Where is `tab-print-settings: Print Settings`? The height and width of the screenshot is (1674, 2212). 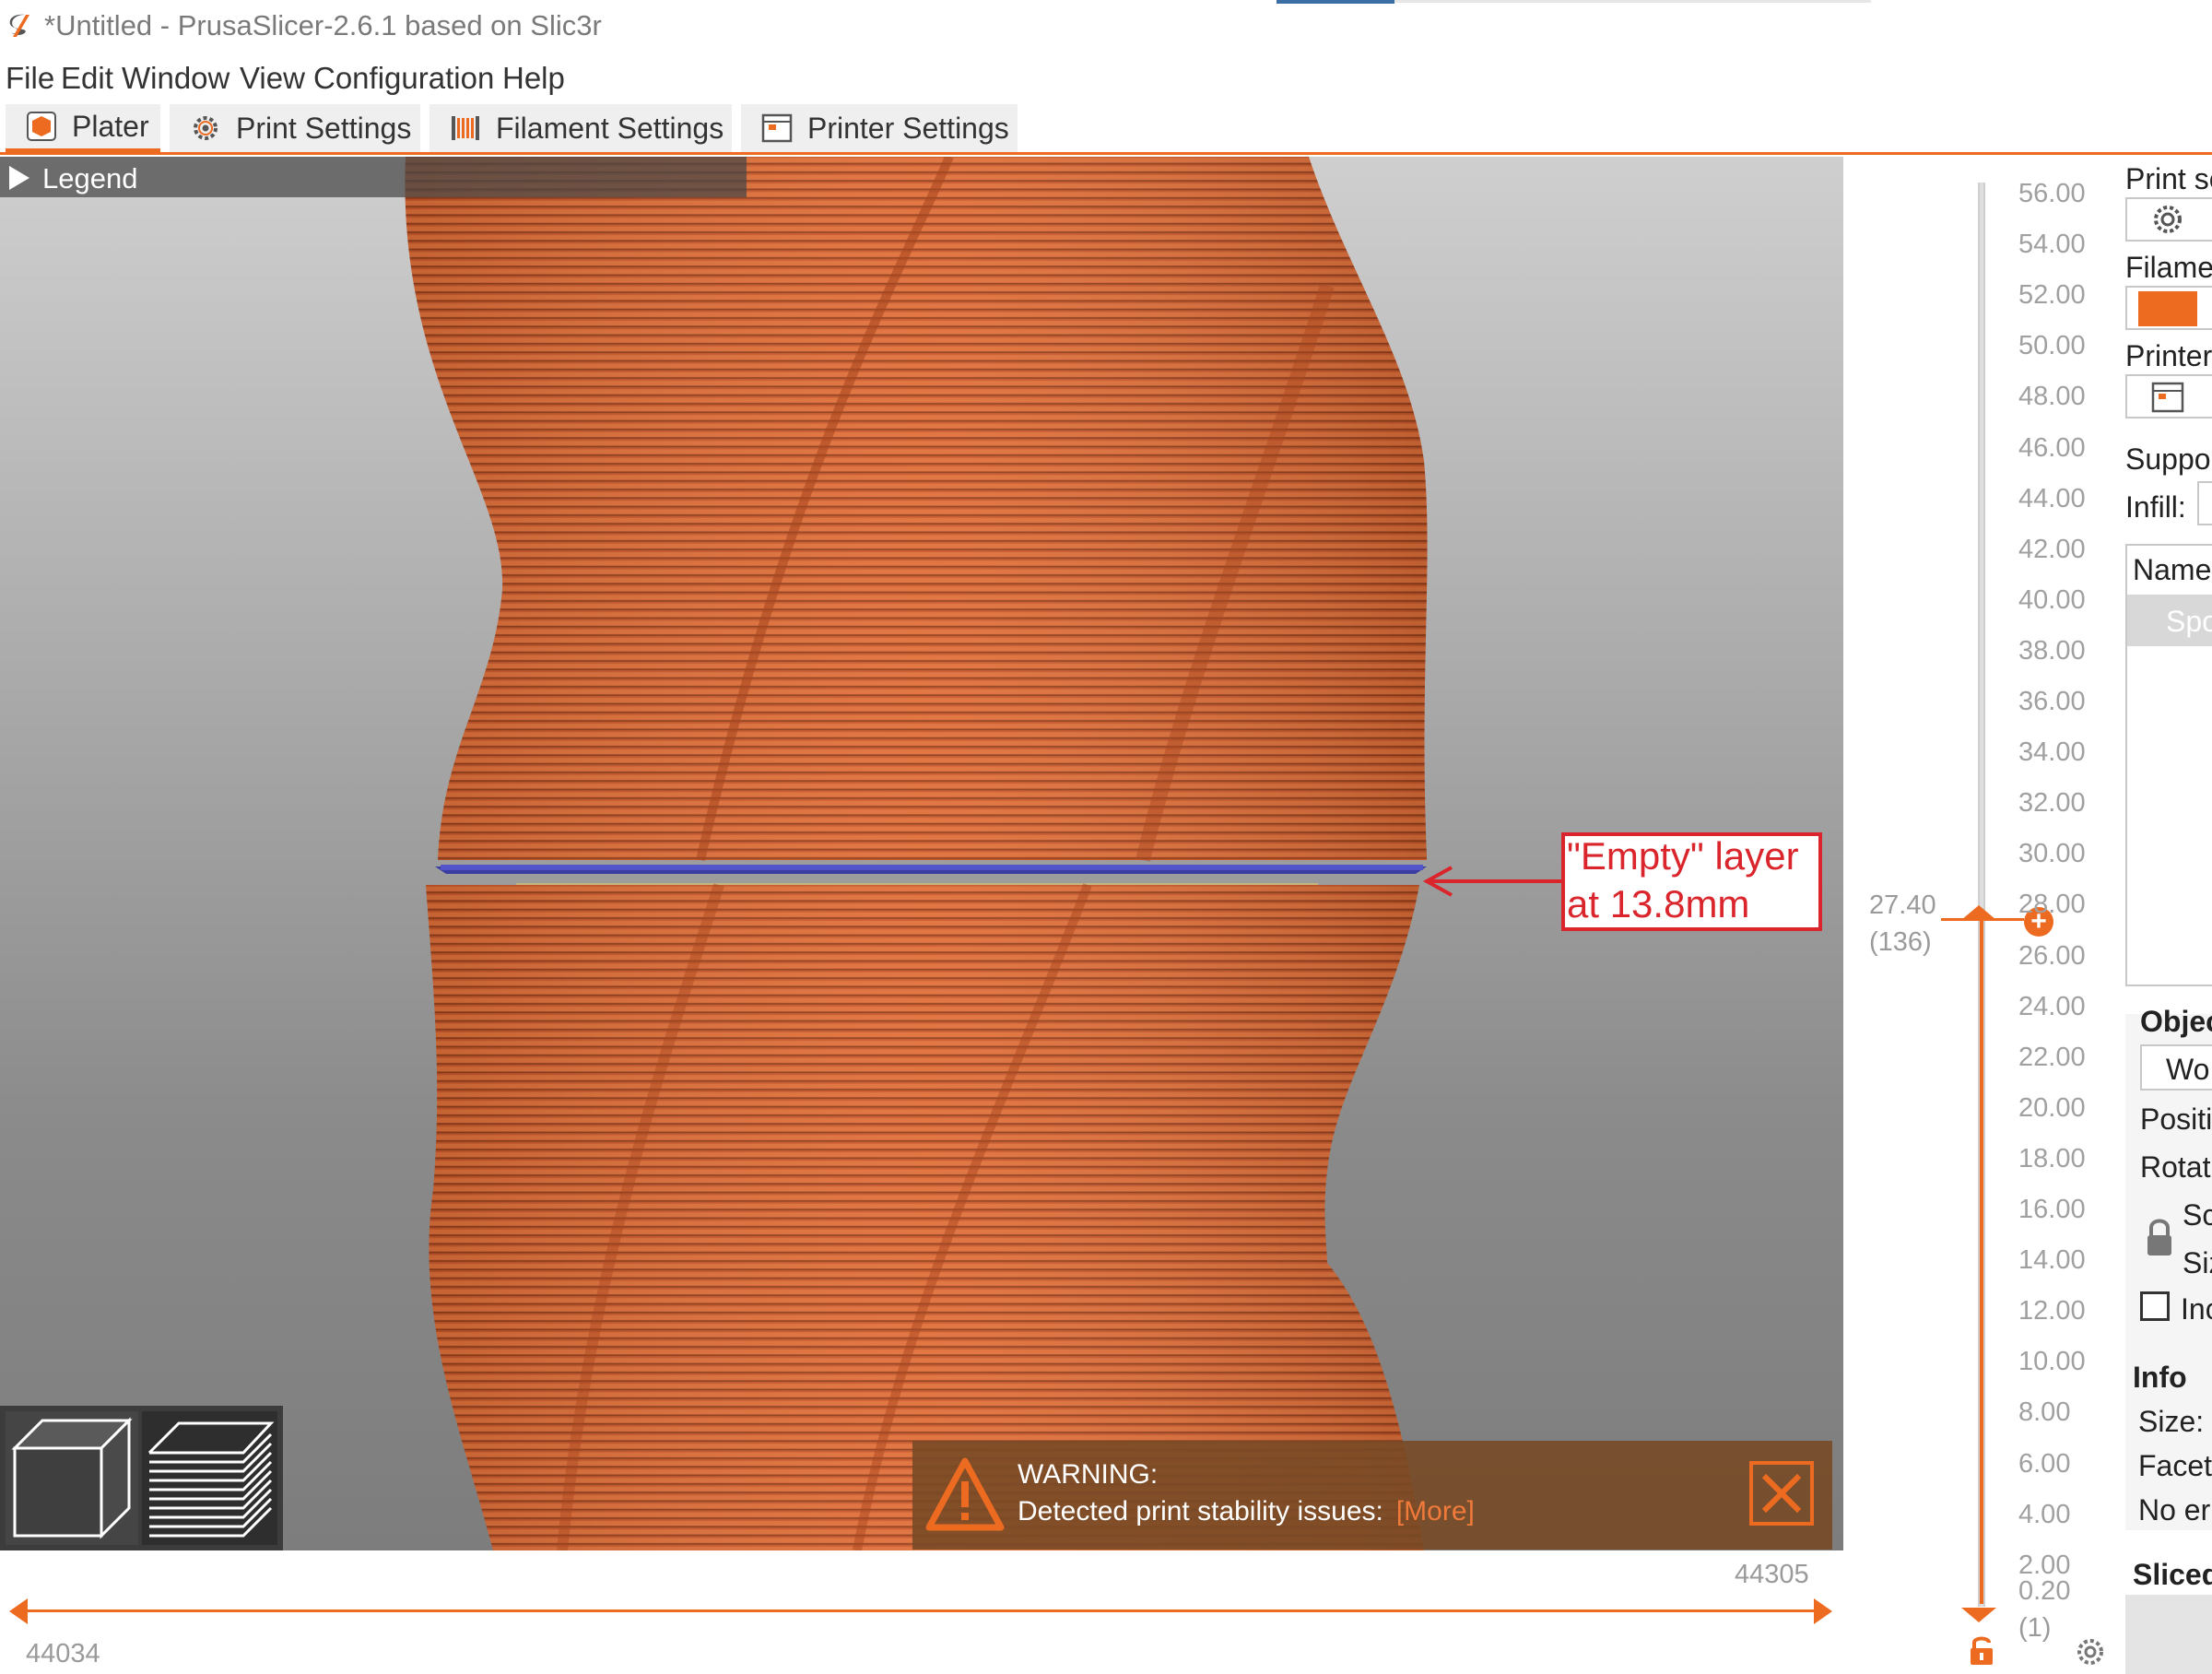 tab-print-settings: Print Settings is located at coordinates (295, 128).